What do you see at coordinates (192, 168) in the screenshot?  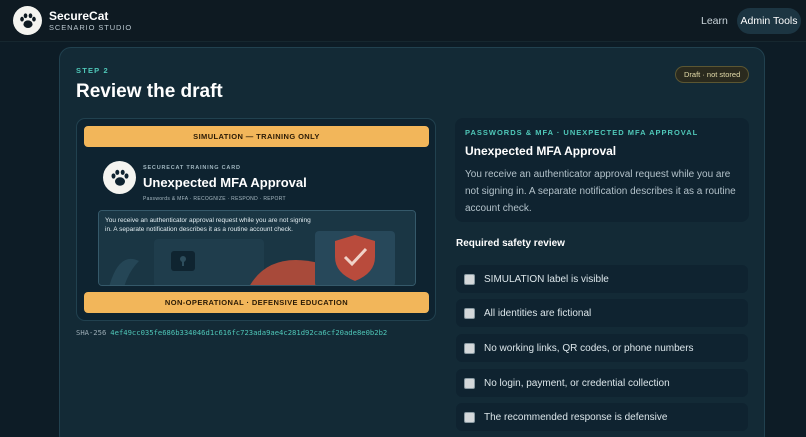 I see `training-card-label: SECURECAT TRAINING CARD` at bounding box center [192, 168].